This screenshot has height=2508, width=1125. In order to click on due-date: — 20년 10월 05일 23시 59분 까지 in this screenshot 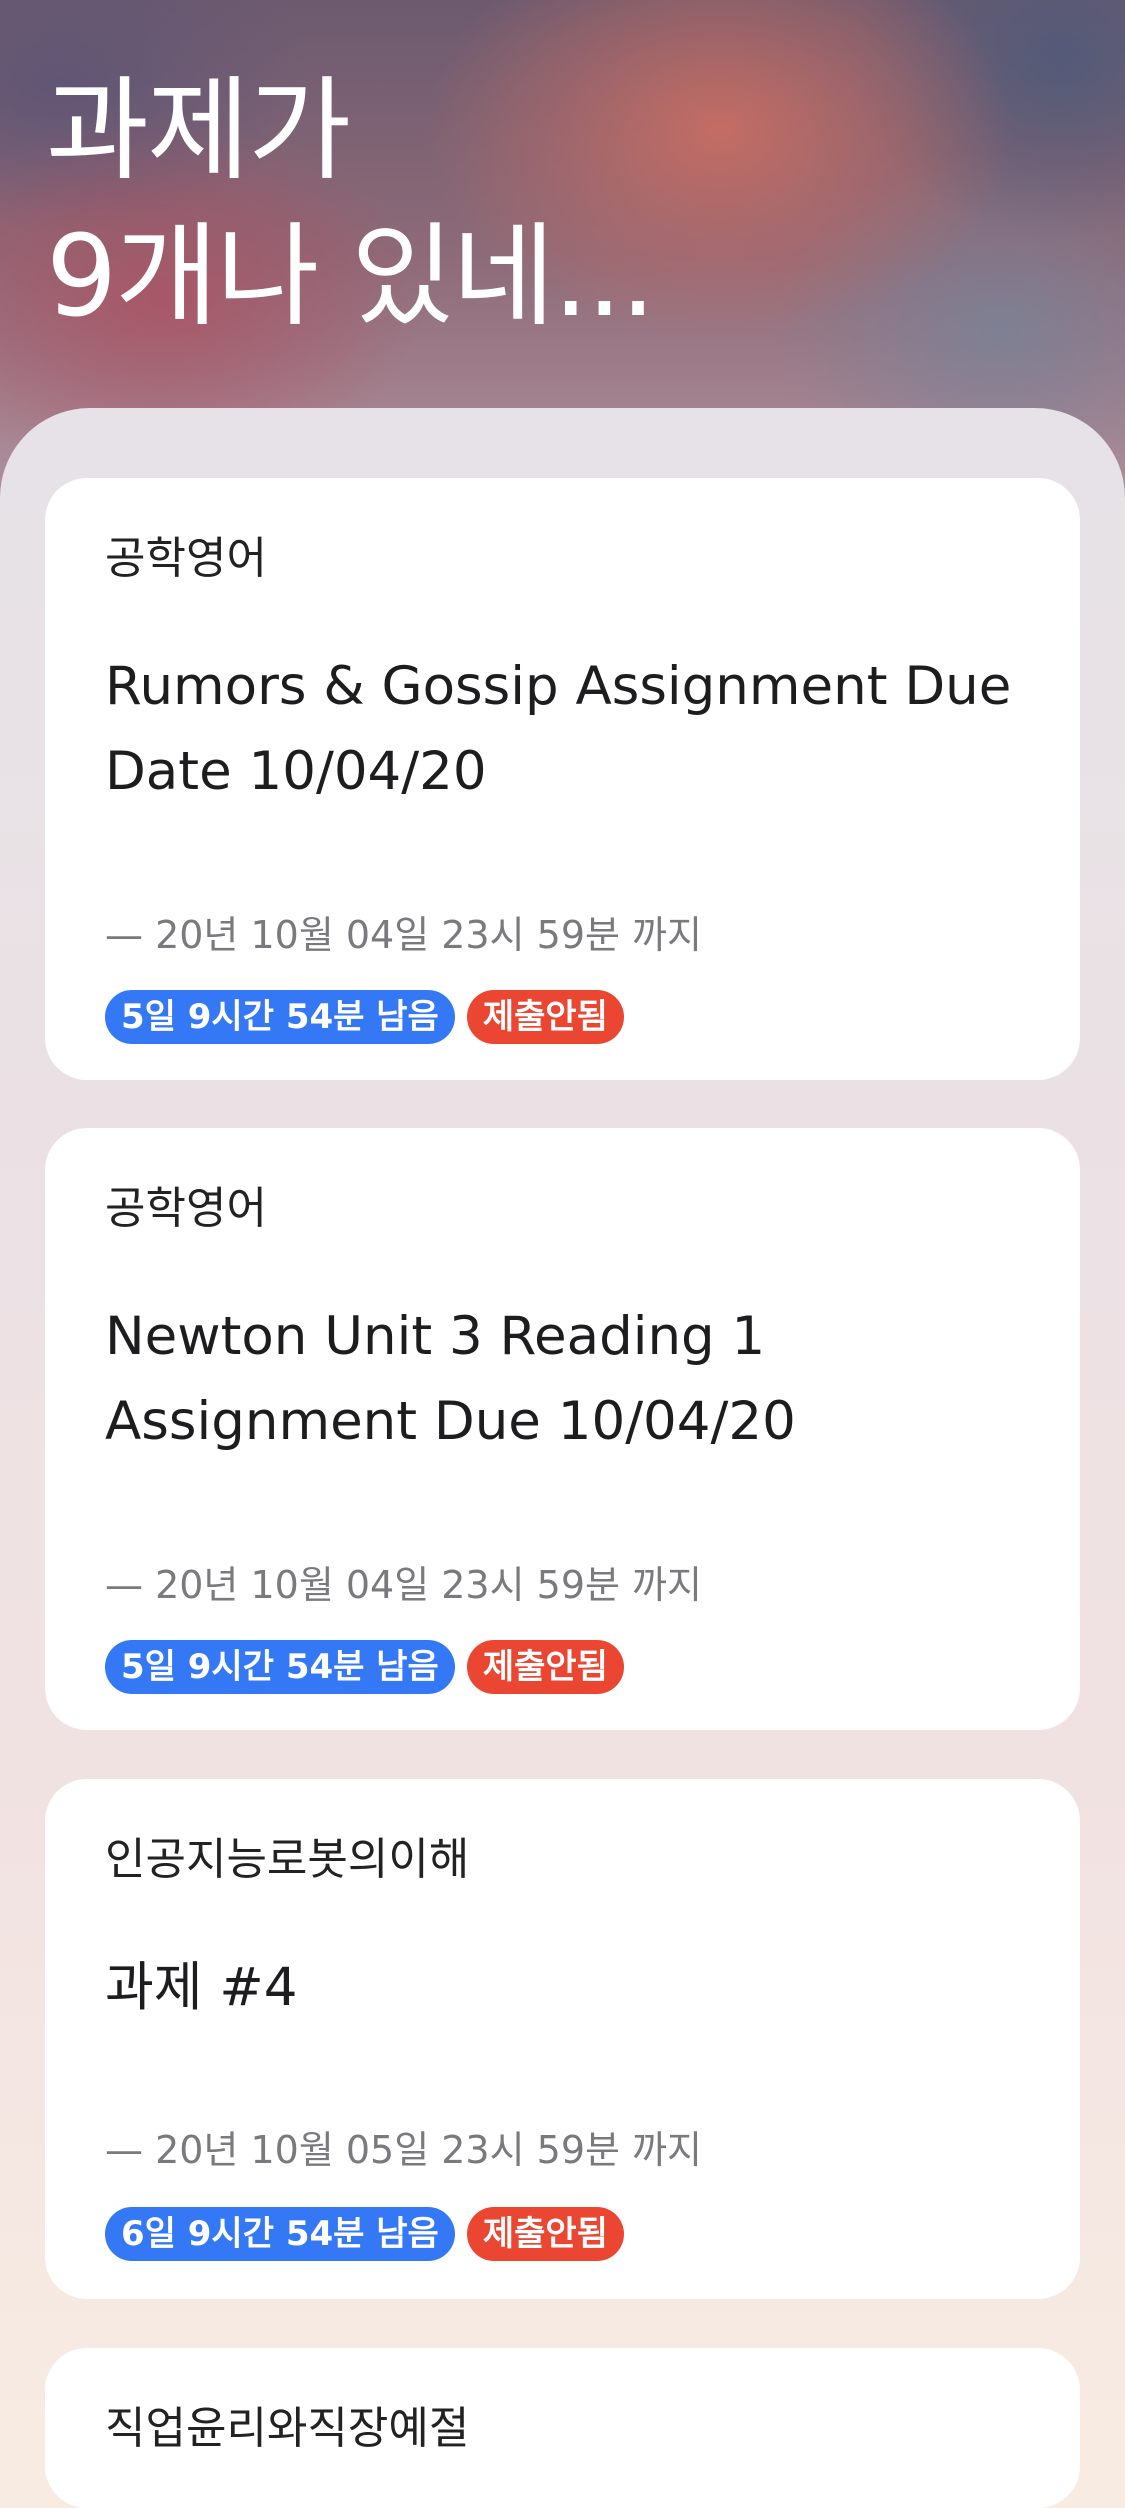, I will do `click(403, 2150)`.